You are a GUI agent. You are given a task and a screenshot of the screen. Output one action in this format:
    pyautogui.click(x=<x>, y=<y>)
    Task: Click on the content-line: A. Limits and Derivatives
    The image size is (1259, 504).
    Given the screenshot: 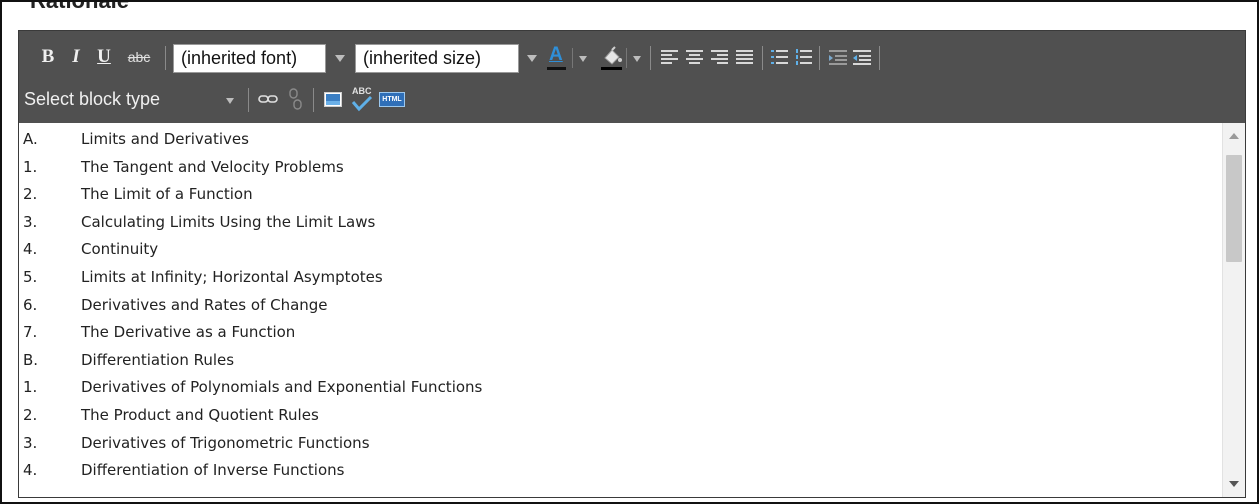 What is the action you would take?
    pyautogui.click(x=136, y=139)
    